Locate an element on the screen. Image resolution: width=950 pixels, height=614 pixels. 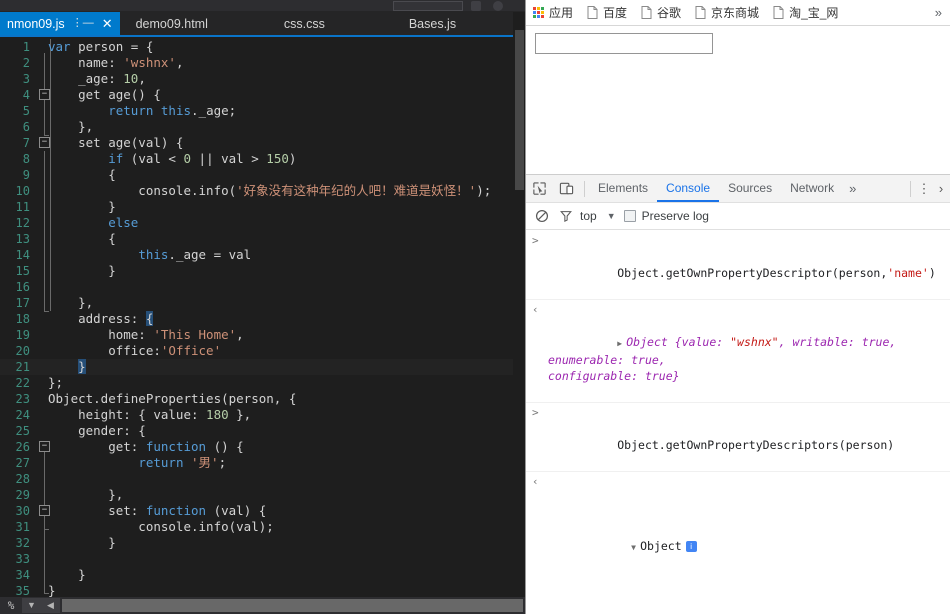
code-line: 4 get age() { is located at coordinates (256, 95).